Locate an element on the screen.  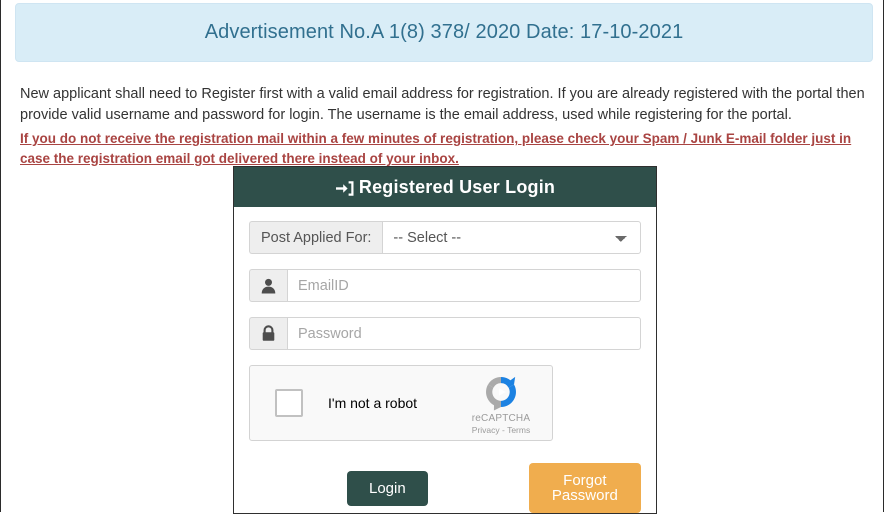
user-icon is located at coordinates (268, 285).